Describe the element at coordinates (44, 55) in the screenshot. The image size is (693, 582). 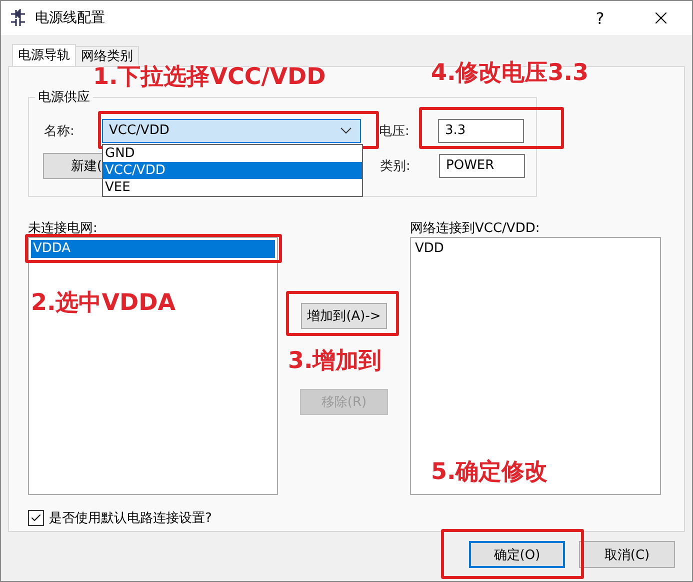
I see `tab: 电源导轨` at that location.